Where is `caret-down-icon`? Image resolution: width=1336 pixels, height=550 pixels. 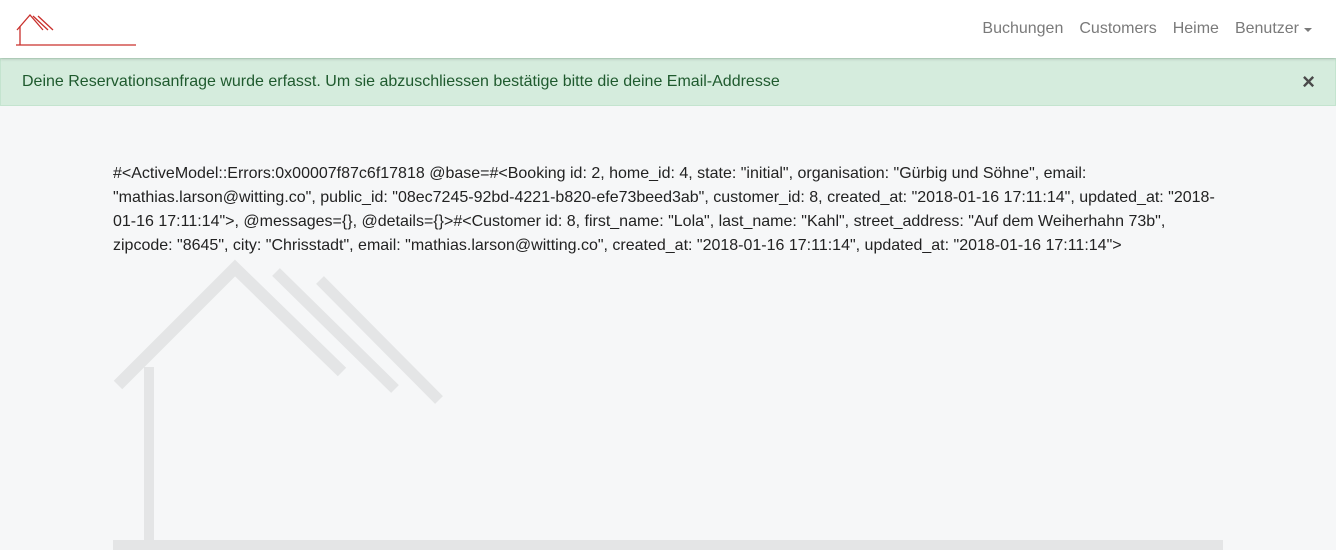 caret-down-icon is located at coordinates (1308, 29).